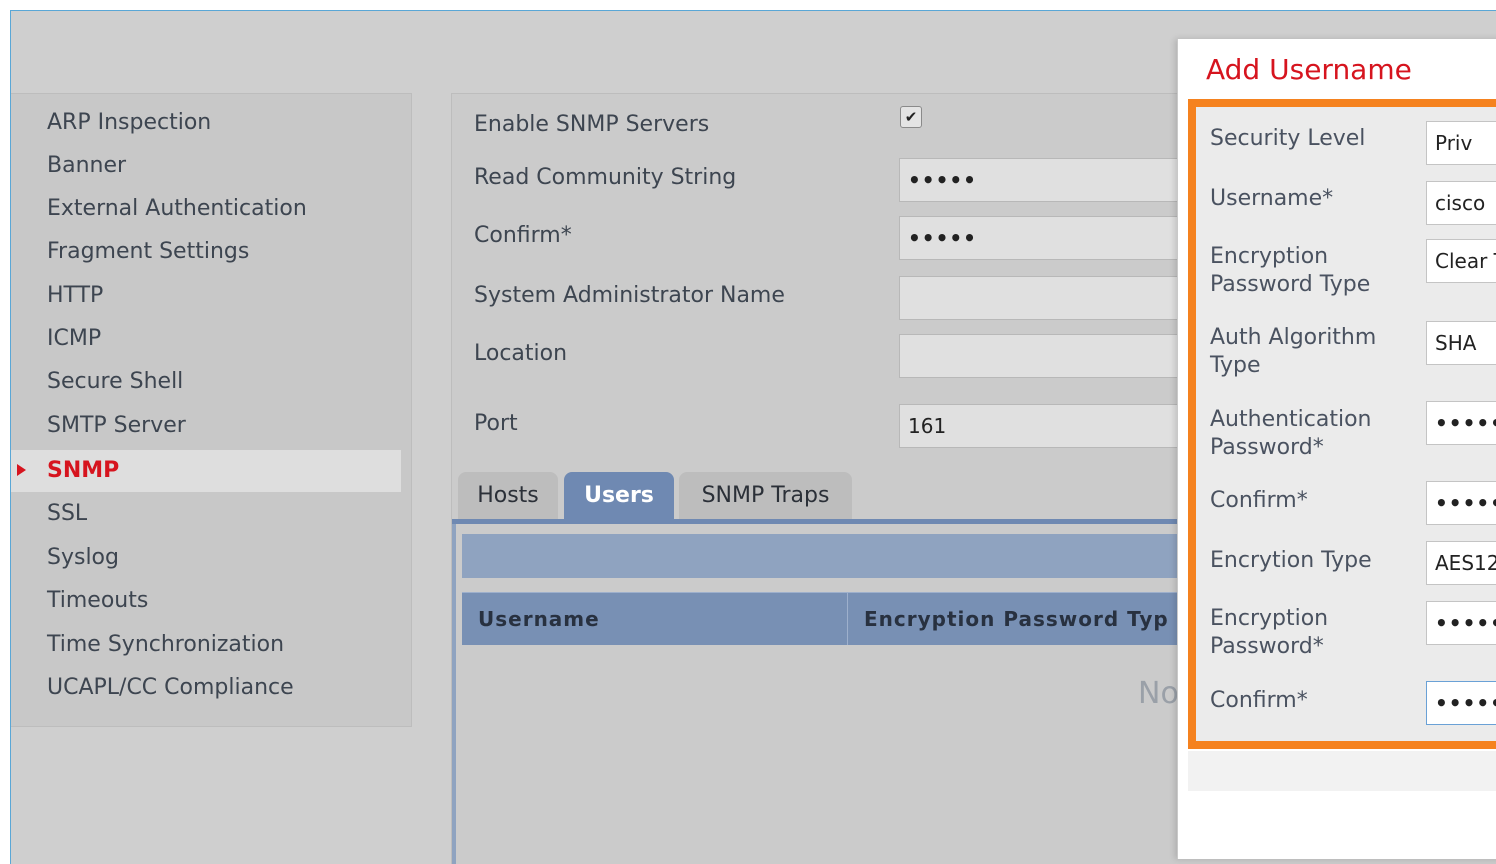  Describe the element at coordinates (1259, 500) in the screenshot. I see `auth-confirm-label: Confirm*` at that location.